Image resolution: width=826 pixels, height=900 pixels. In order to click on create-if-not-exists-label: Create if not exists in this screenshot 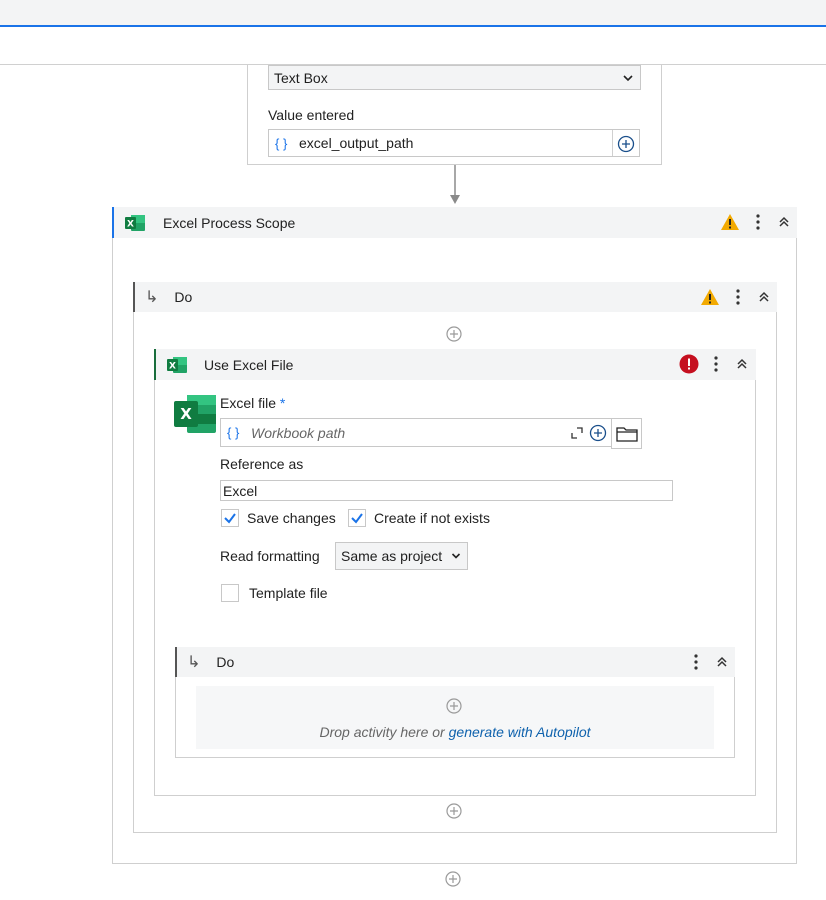, I will do `click(432, 518)`.